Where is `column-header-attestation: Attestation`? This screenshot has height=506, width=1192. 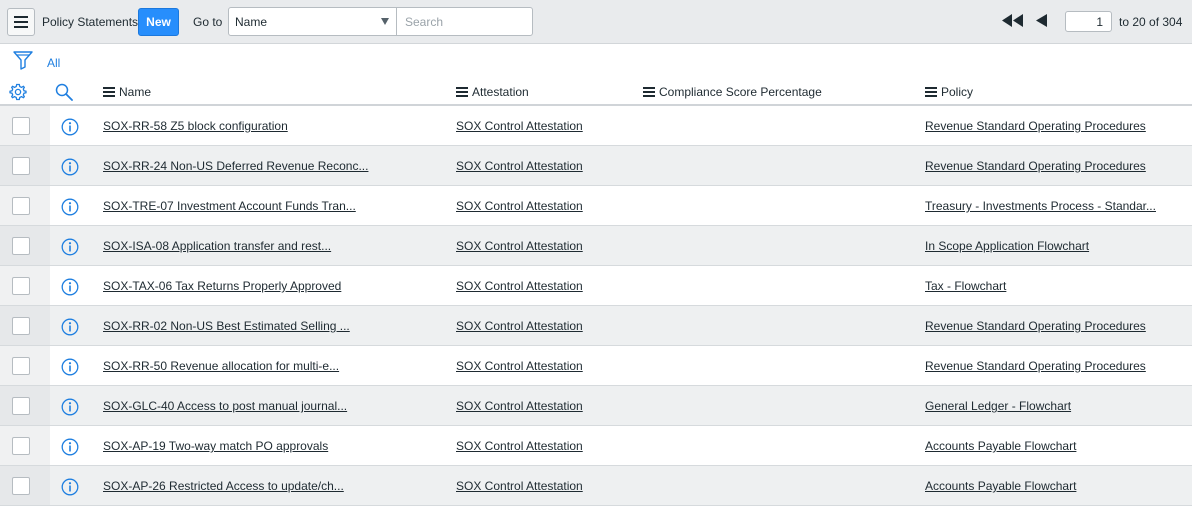 column-header-attestation: Attestation is located at coordinates (492, 92).